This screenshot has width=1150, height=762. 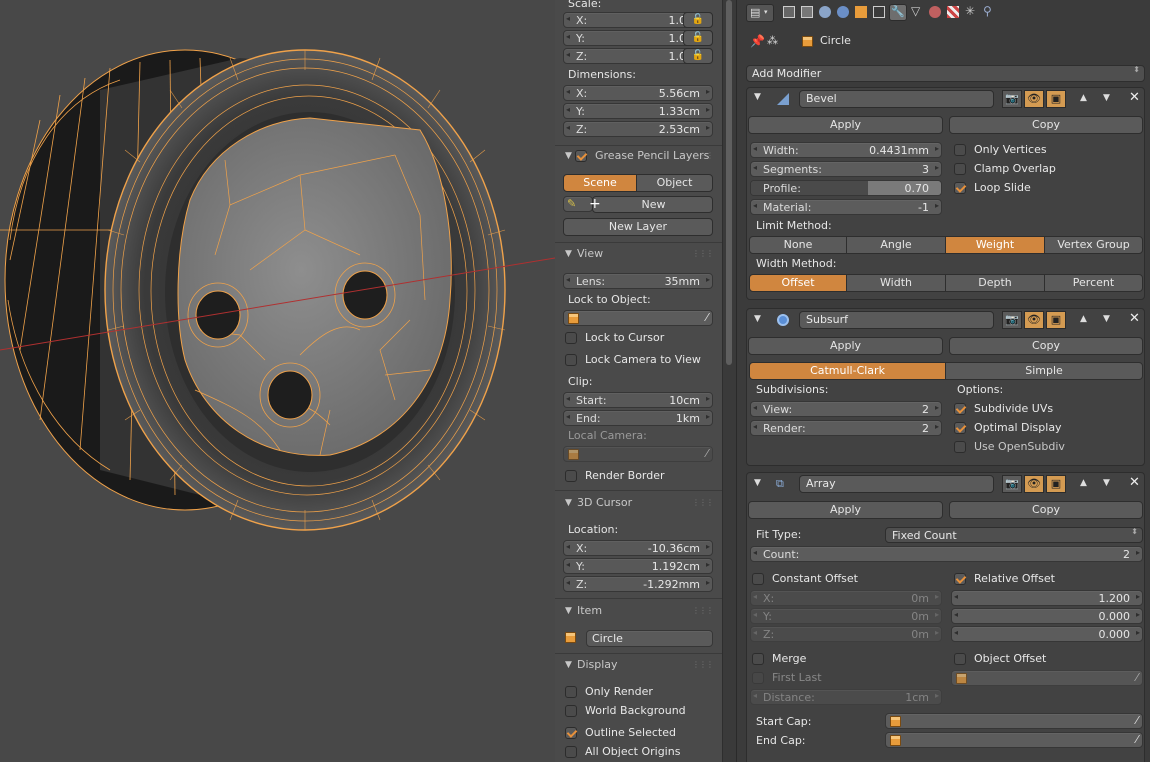 What do you see at coordinates (1093, 245) in the screenshot?
I see `limit-vertex-group-button: Vertex Group` at bounding box center [1093, 245].